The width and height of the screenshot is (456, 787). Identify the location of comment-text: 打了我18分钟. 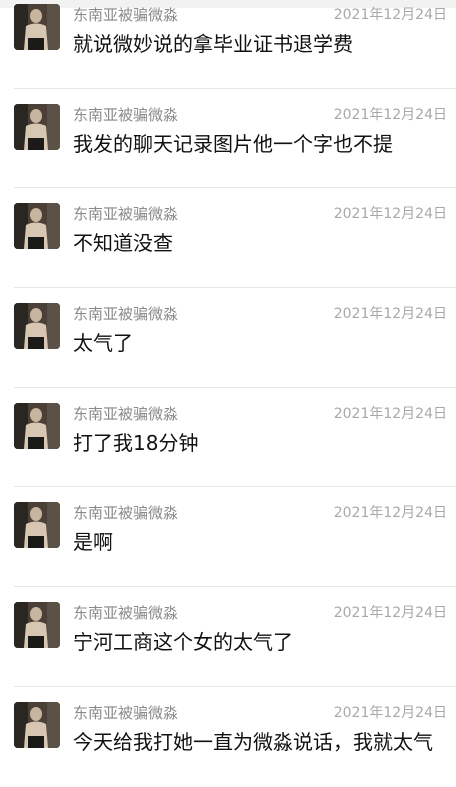
(136, 442).